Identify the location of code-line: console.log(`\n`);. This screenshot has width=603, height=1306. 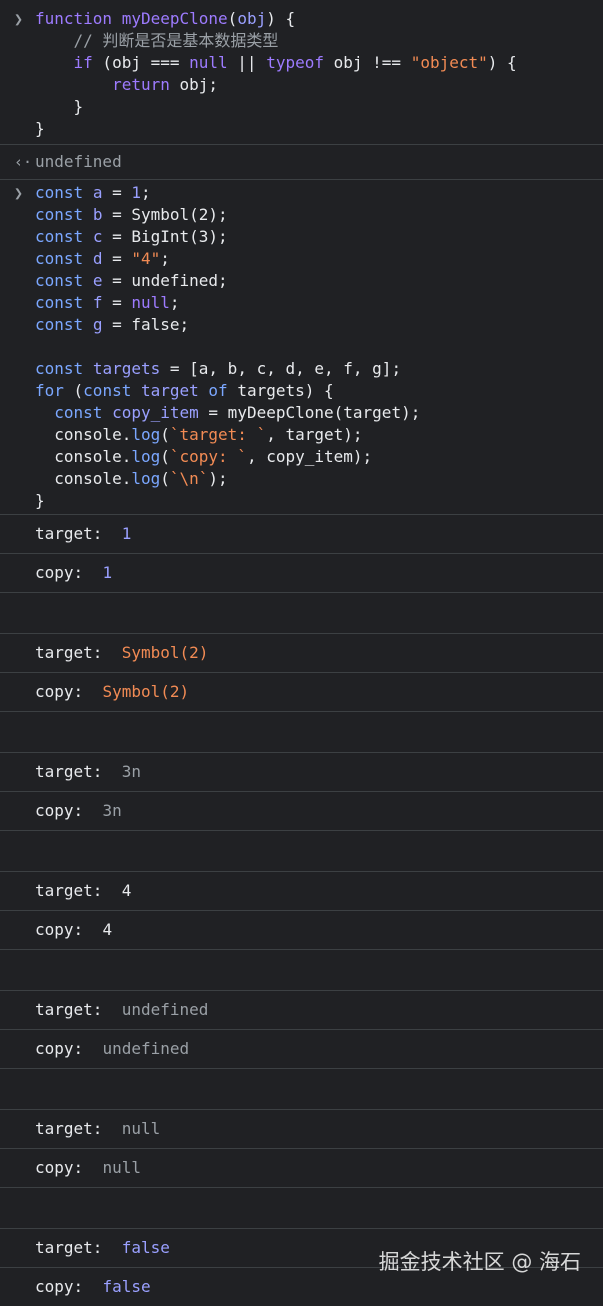
(131, 478).